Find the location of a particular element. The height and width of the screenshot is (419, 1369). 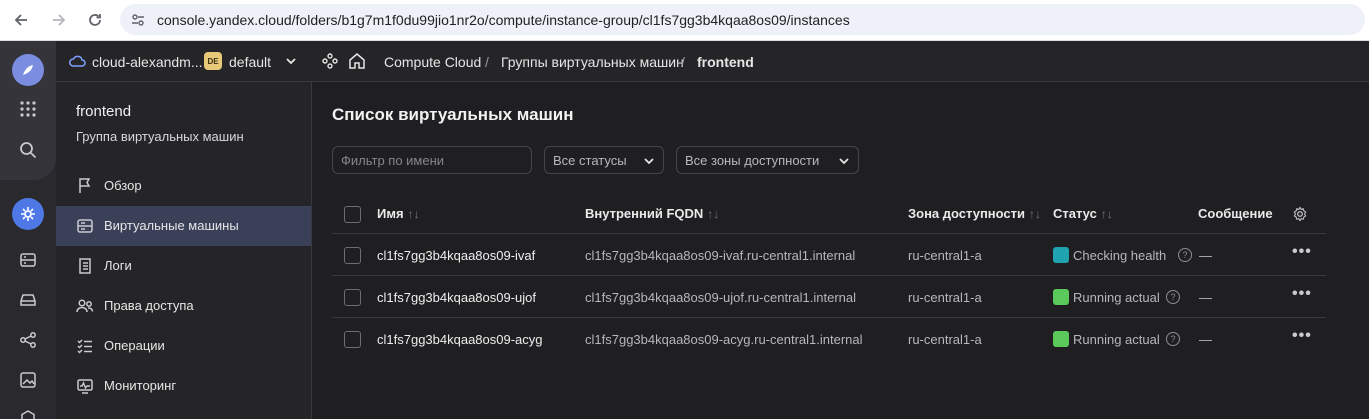

column-header-label: Зона доступности is located at coordinates (967, 213).